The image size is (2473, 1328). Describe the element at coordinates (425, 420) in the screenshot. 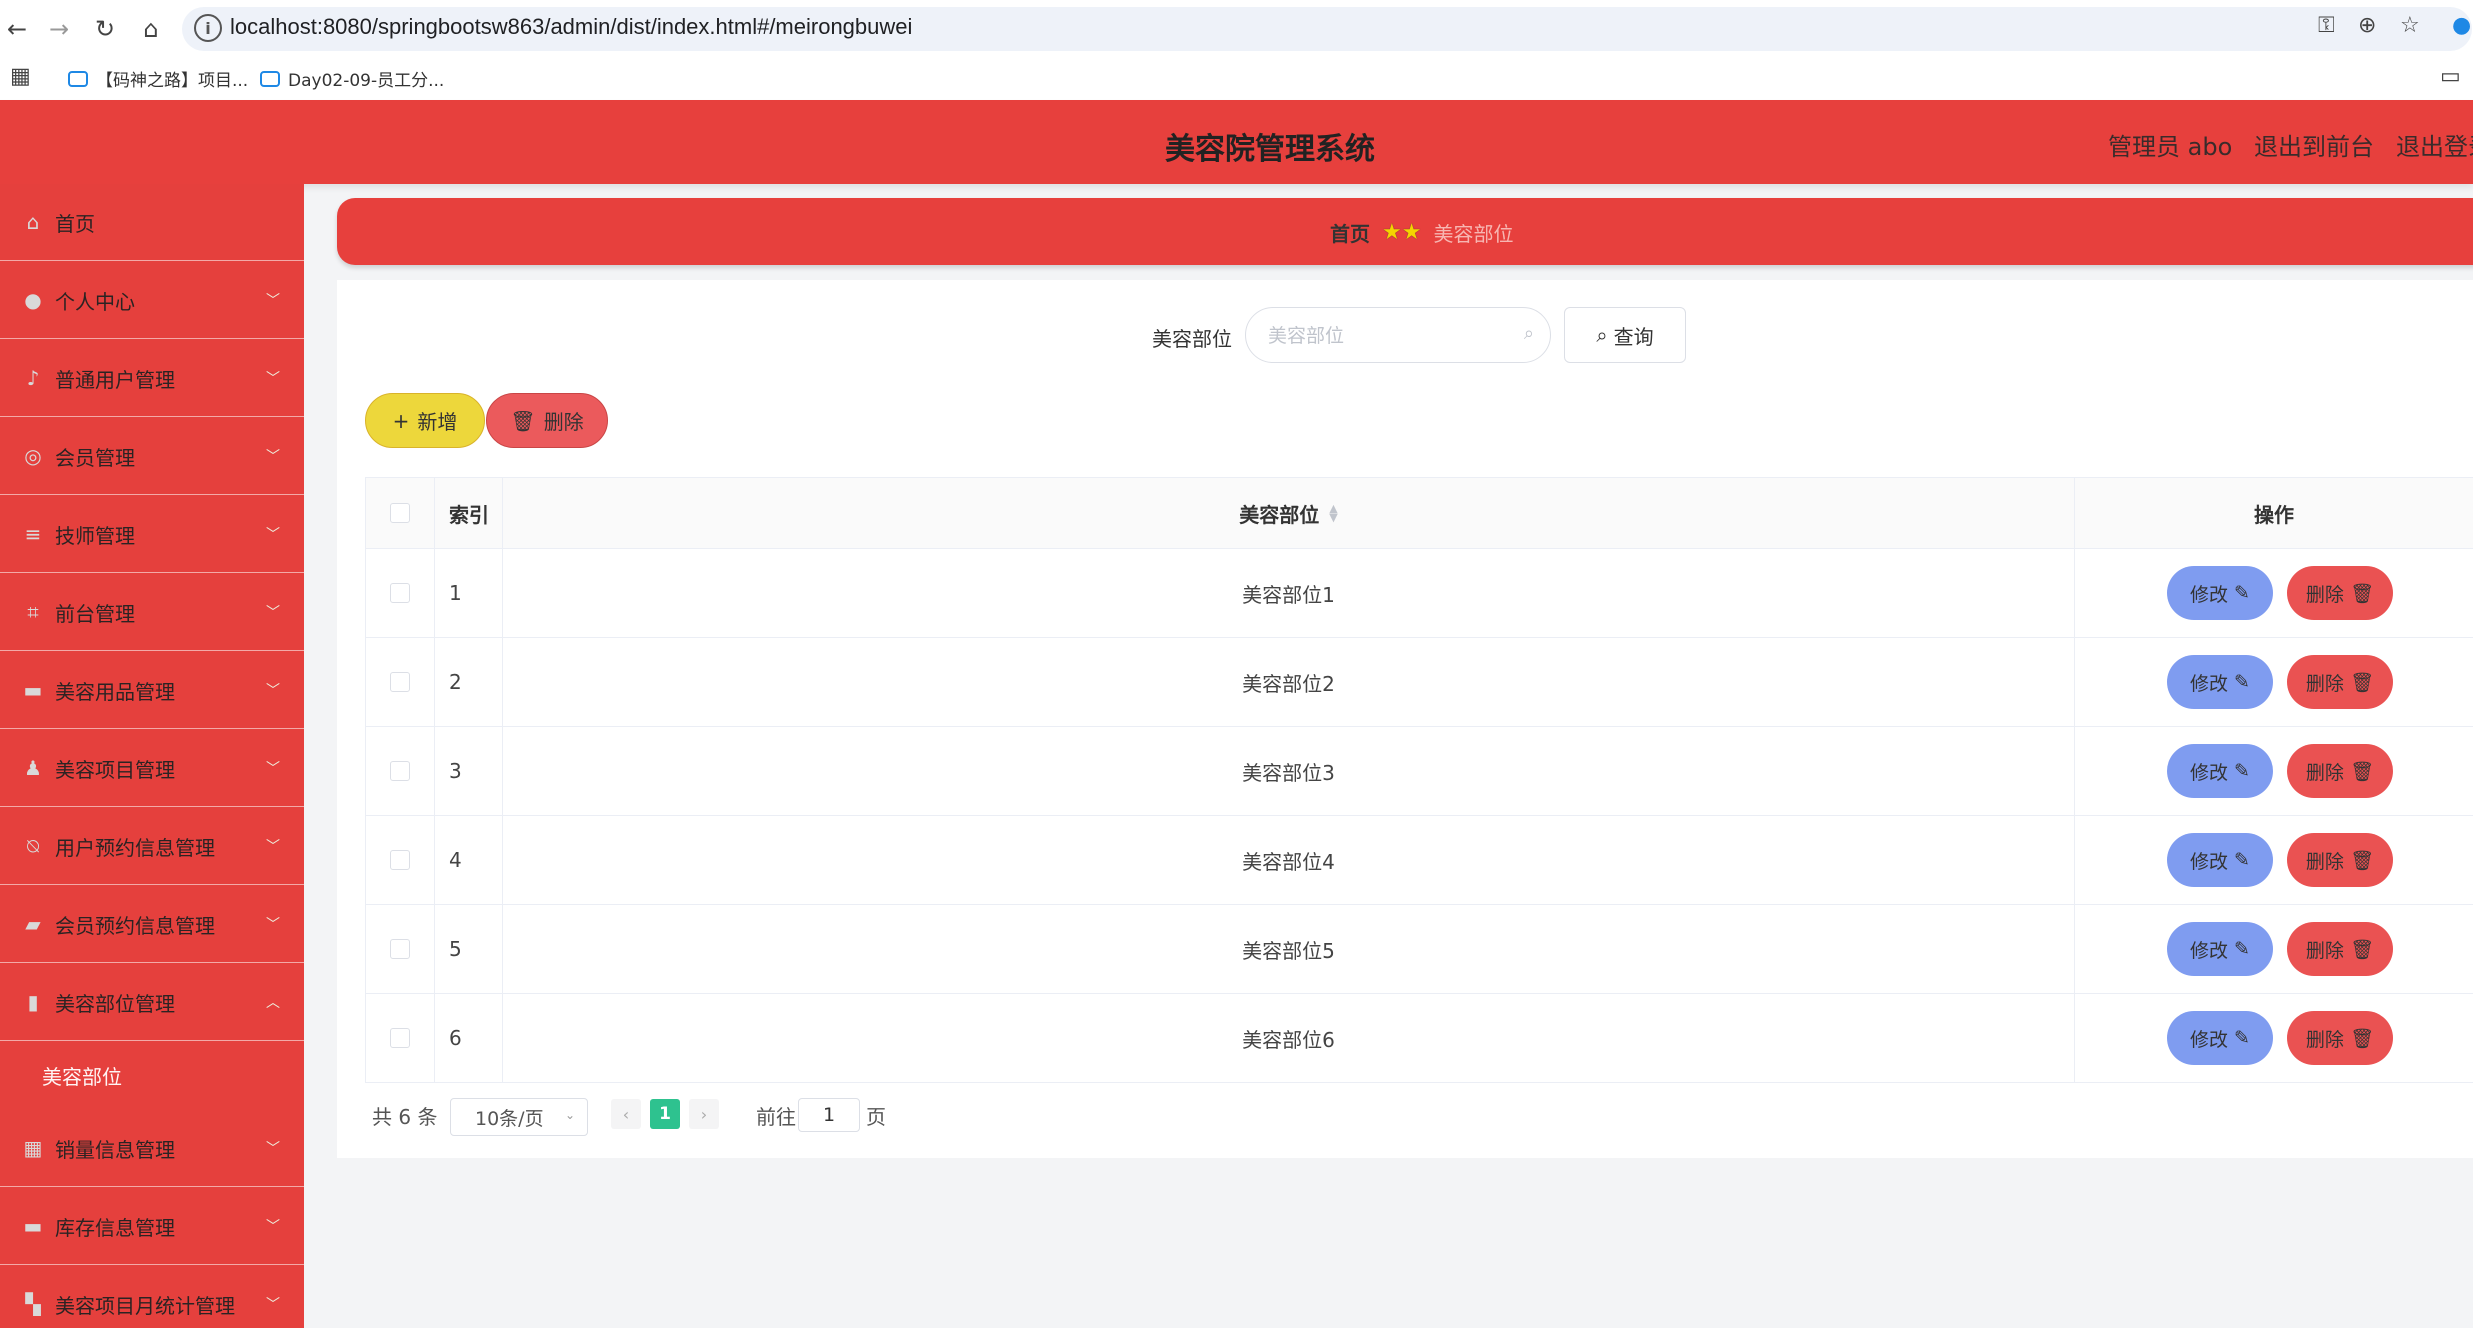

I see `add-button: + 新增` at that location.